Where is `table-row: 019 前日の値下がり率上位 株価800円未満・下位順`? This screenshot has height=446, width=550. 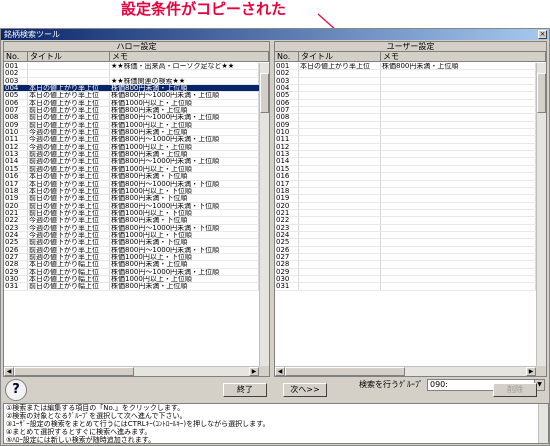
table-row: 019 前日の値下がり率上位 株価800円未満・下位順 is located at coordinates (131, 199).